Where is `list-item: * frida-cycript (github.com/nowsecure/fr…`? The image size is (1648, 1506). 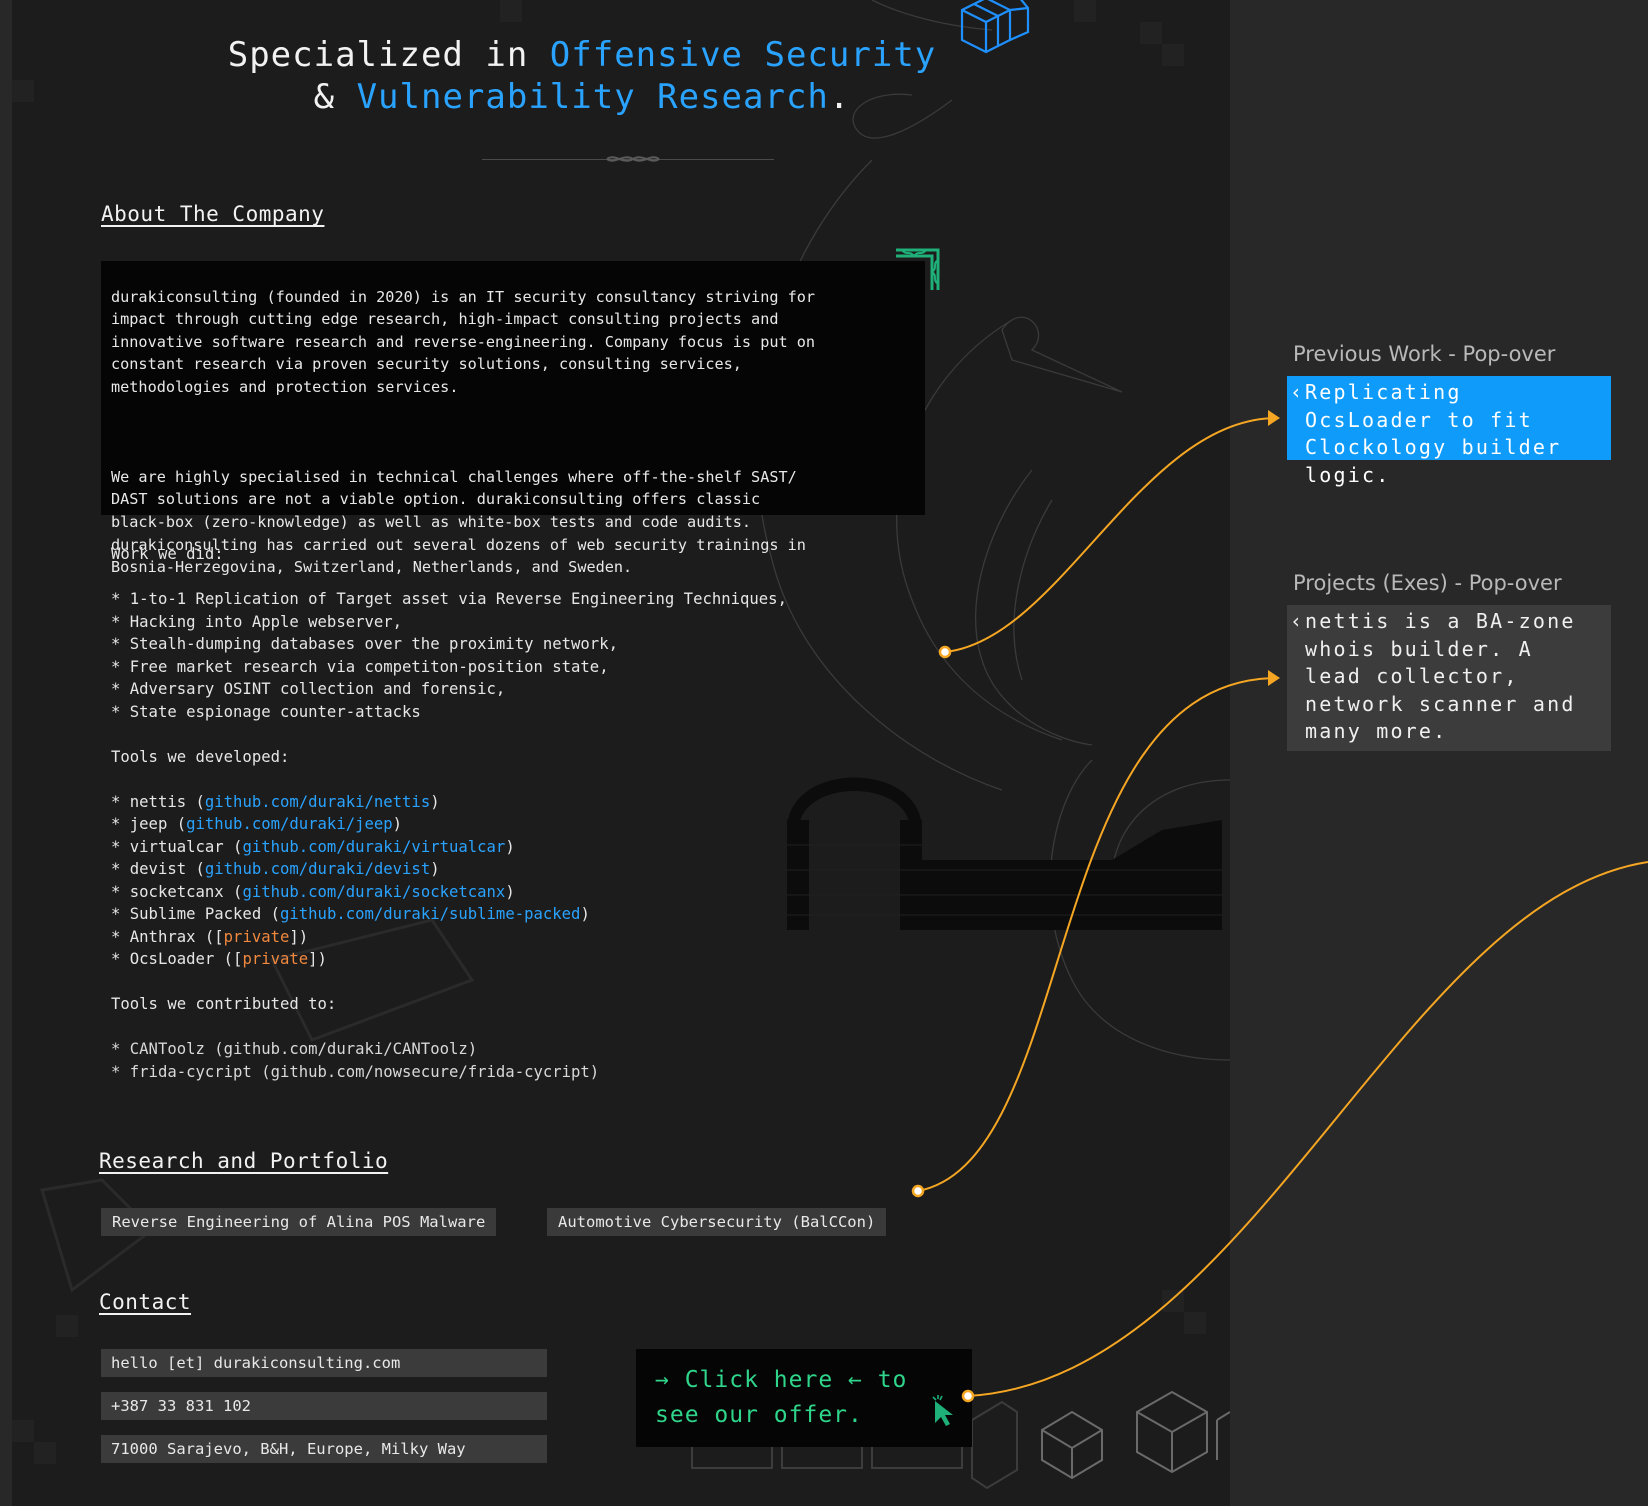
list-item: * frida-cycript (github.com/nowsecure/fr… is located at coordinates (355, 1071).